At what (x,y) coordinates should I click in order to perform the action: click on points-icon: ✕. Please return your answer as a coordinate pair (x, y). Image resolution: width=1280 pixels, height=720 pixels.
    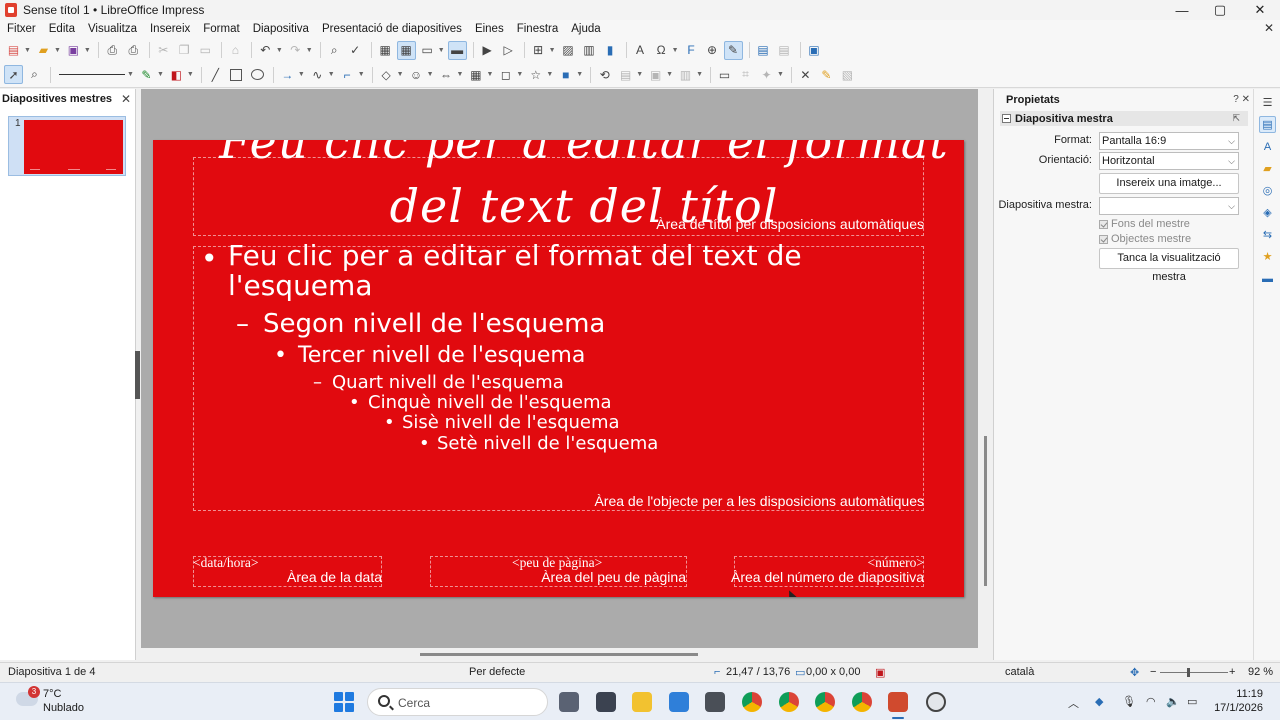
    Looking at the image, I should click on (805, 74).